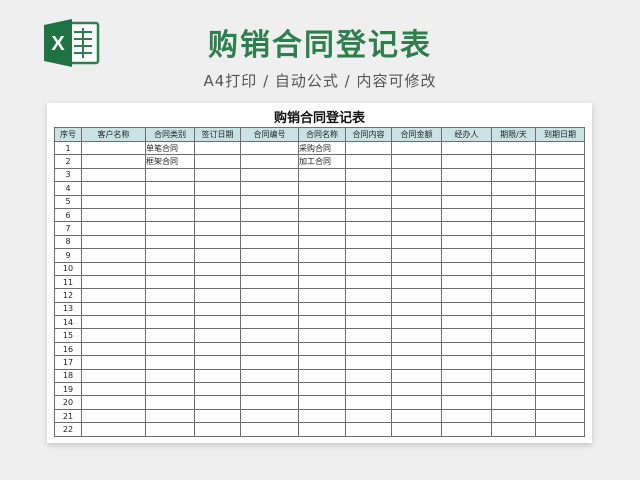 The image size is (640, 480). I want to click on row-number-cell: 6, so click(68, 215).